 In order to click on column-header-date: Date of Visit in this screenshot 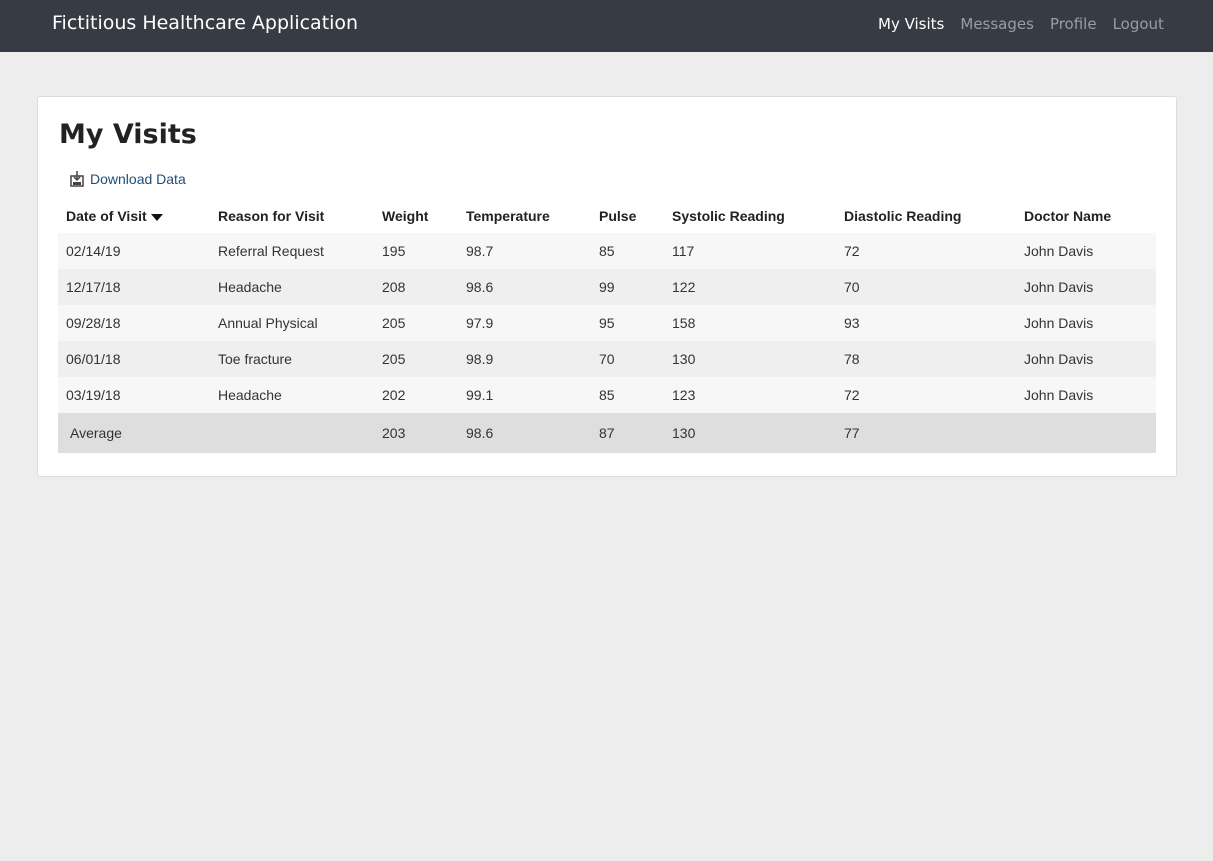, I will do `click(134, 216)`.